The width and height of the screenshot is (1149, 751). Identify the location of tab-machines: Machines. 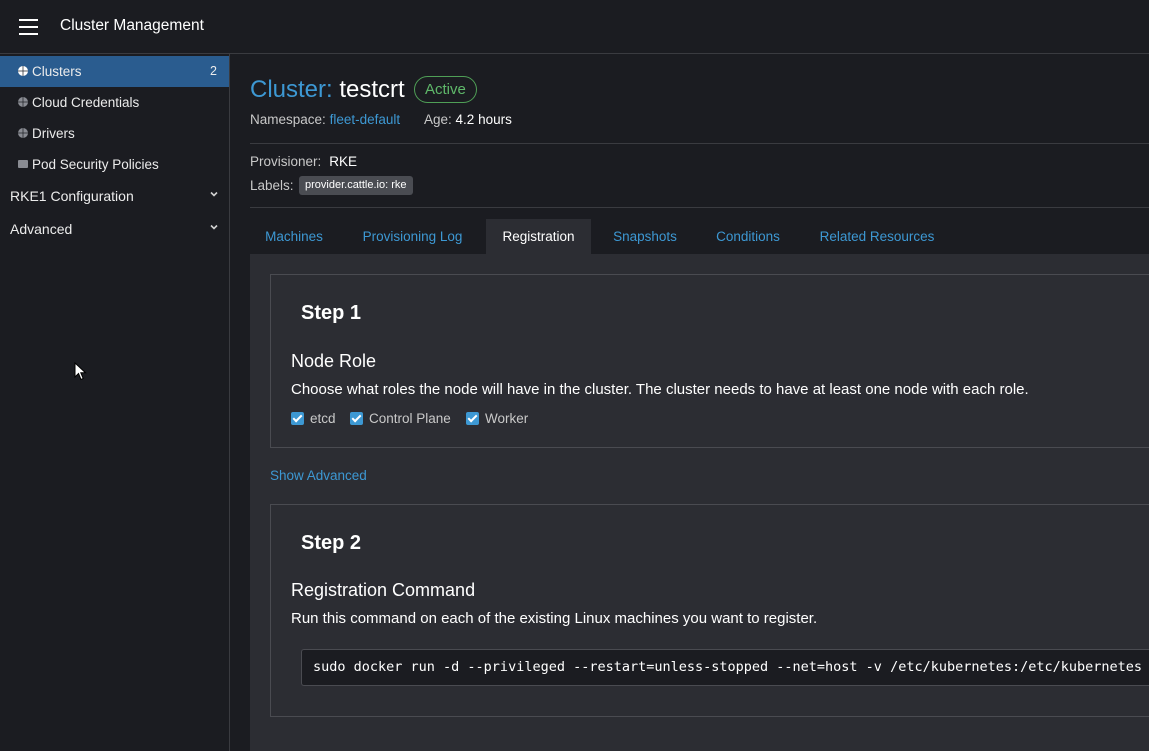
(294, 236).